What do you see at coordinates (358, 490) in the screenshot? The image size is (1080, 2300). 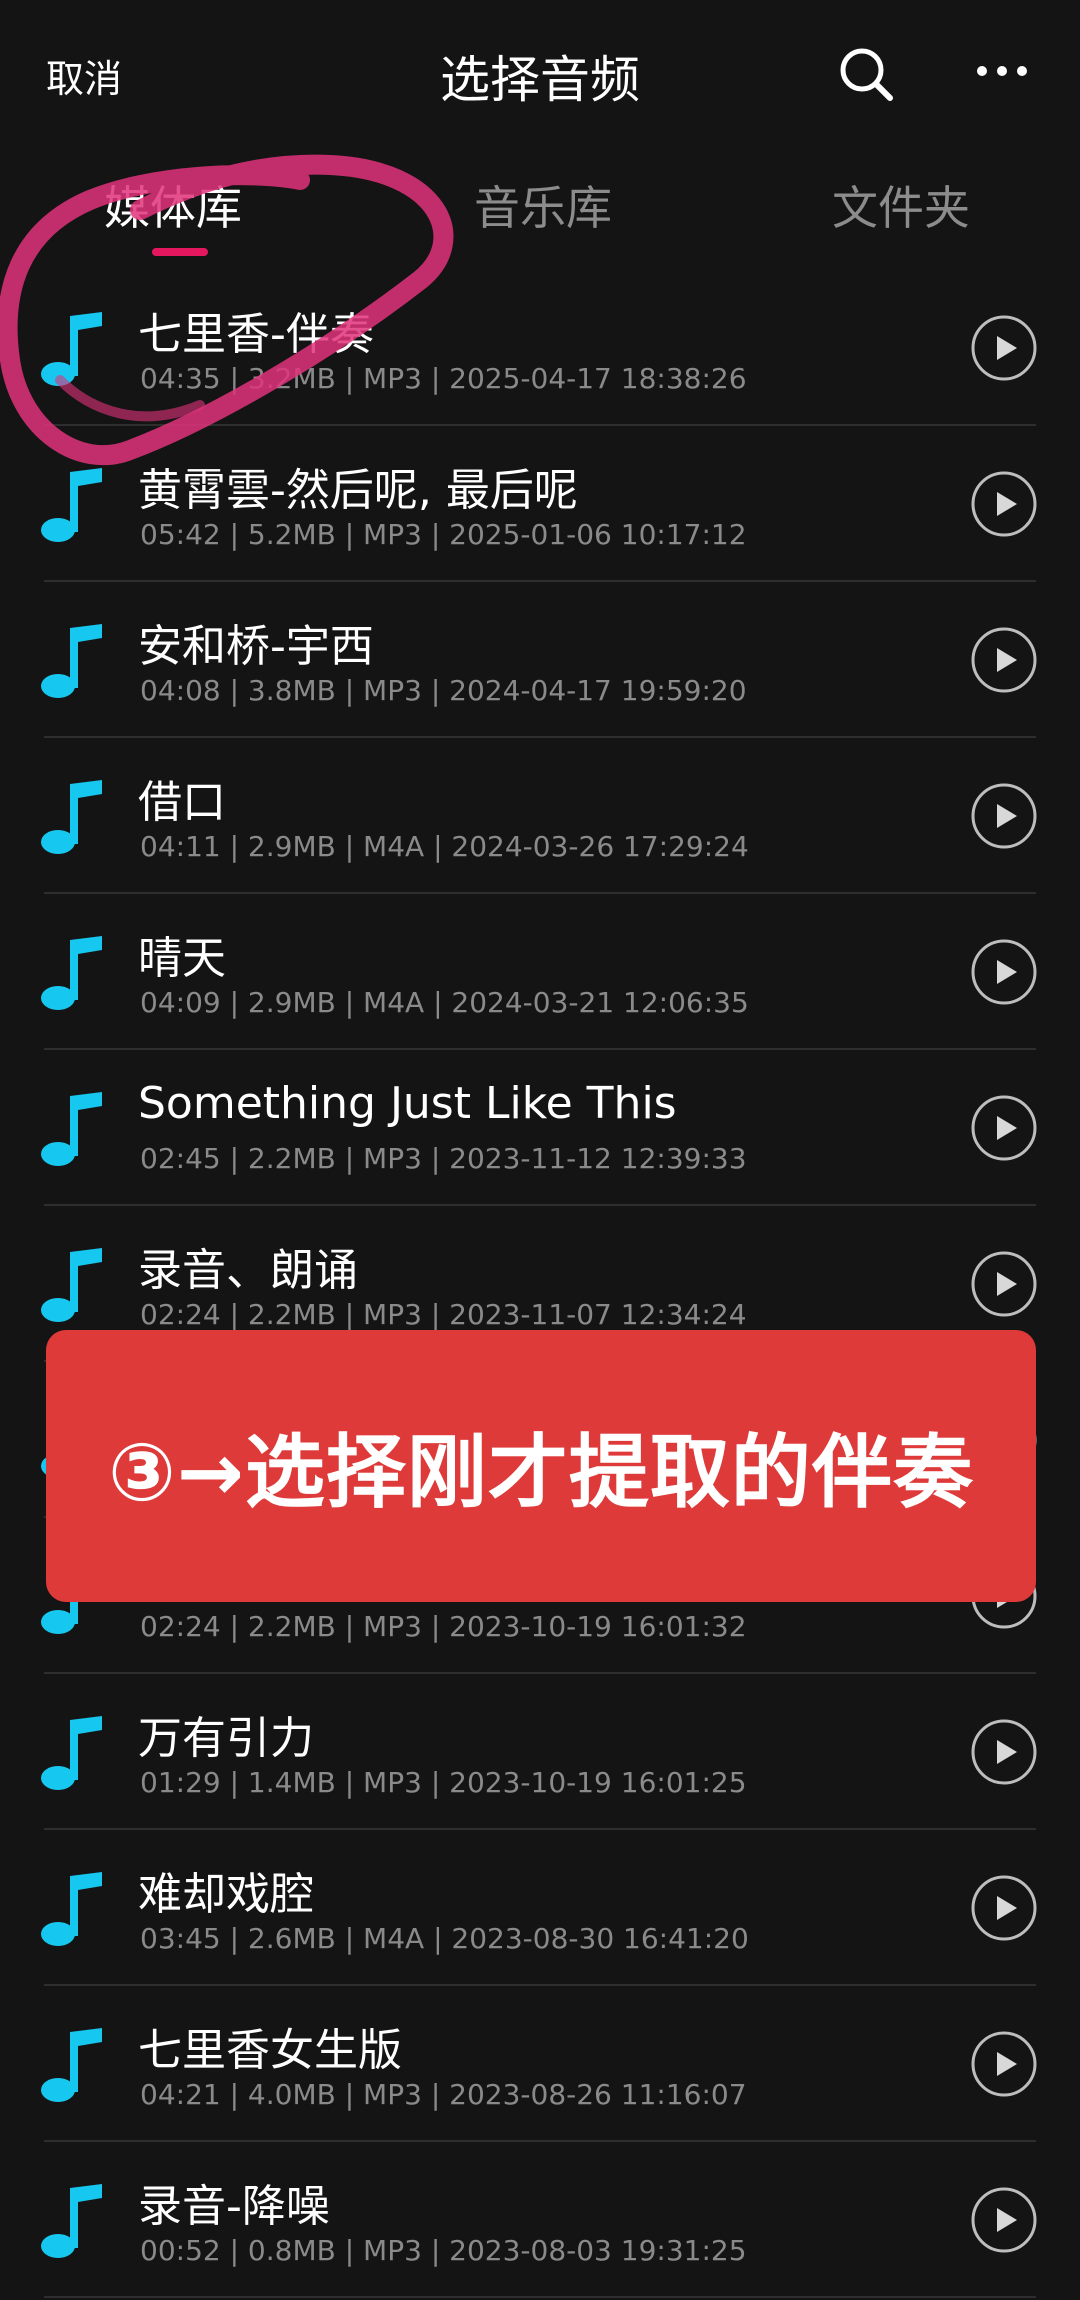 I see `song-title: 黄霄雲-然后呢, 最后呢` at bounding box center [358, 490].